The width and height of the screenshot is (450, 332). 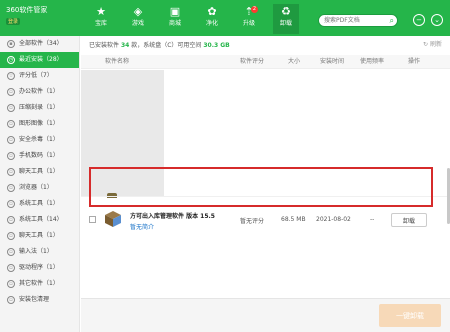 What do you see at coordinates (294, 62) in the screenshot?
I see `col-header-size: 大小` at bounding box center [294, 62].